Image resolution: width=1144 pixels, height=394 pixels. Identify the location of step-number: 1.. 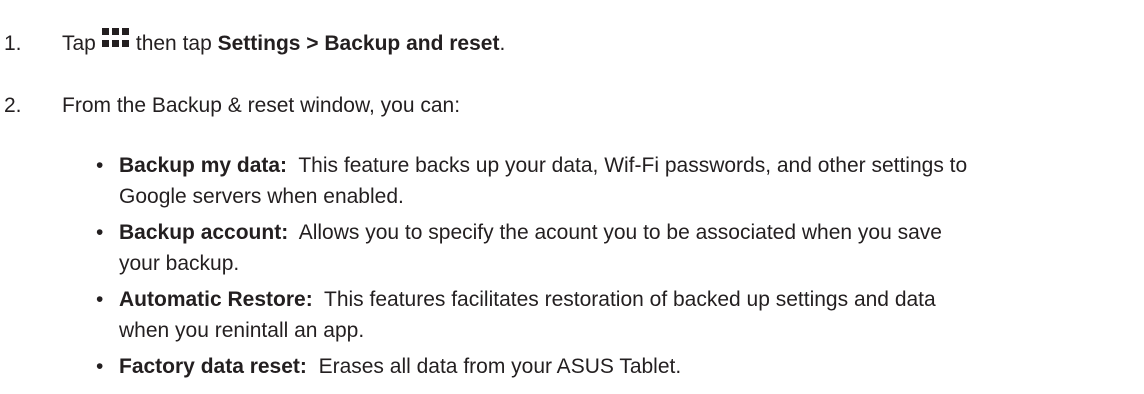
(13, 43).